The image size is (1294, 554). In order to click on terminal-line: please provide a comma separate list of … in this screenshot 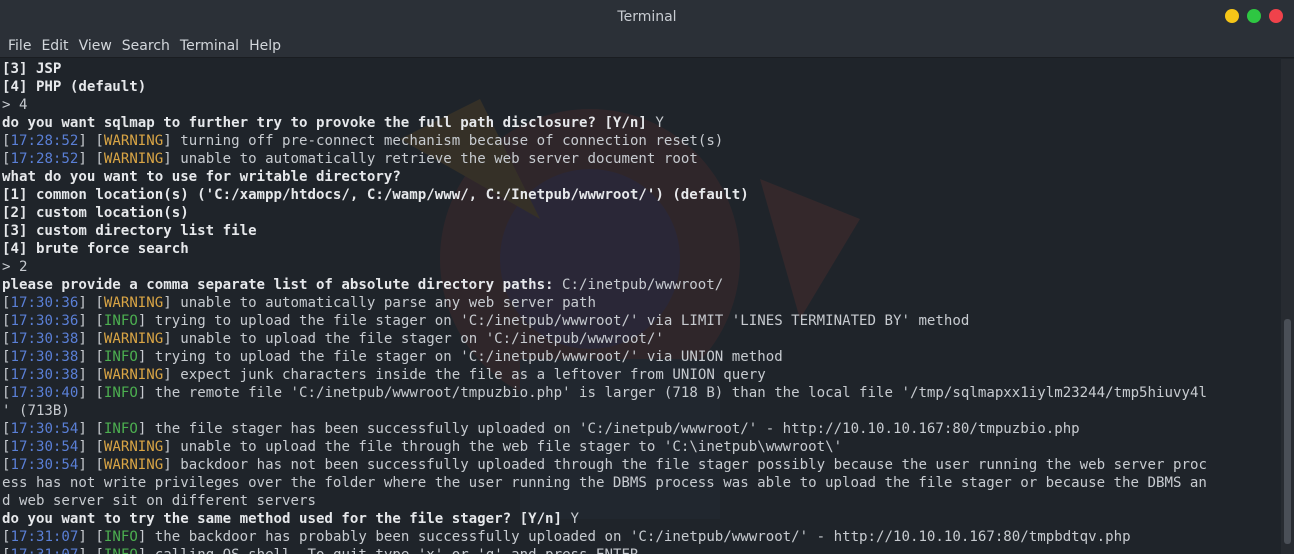, I will do `click(641, 285)`.